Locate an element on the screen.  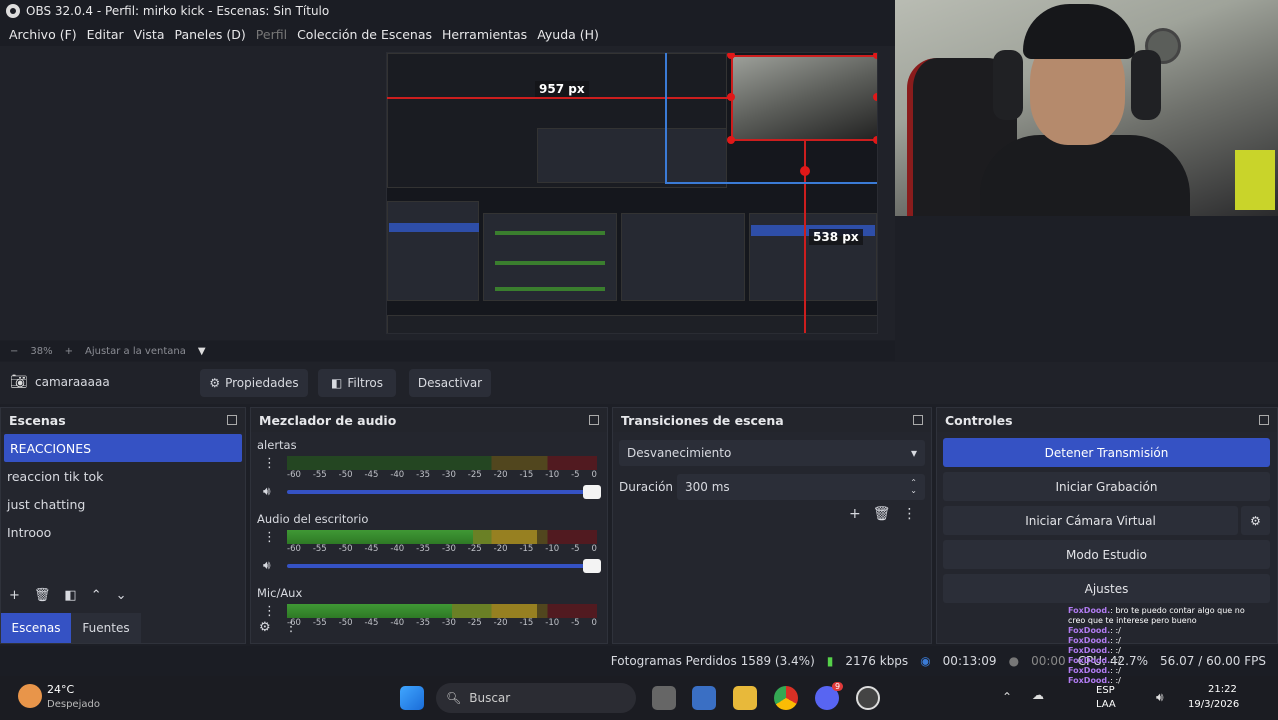
menu-ayuda: Ayuda (H) is located at coordinates (568, 34).